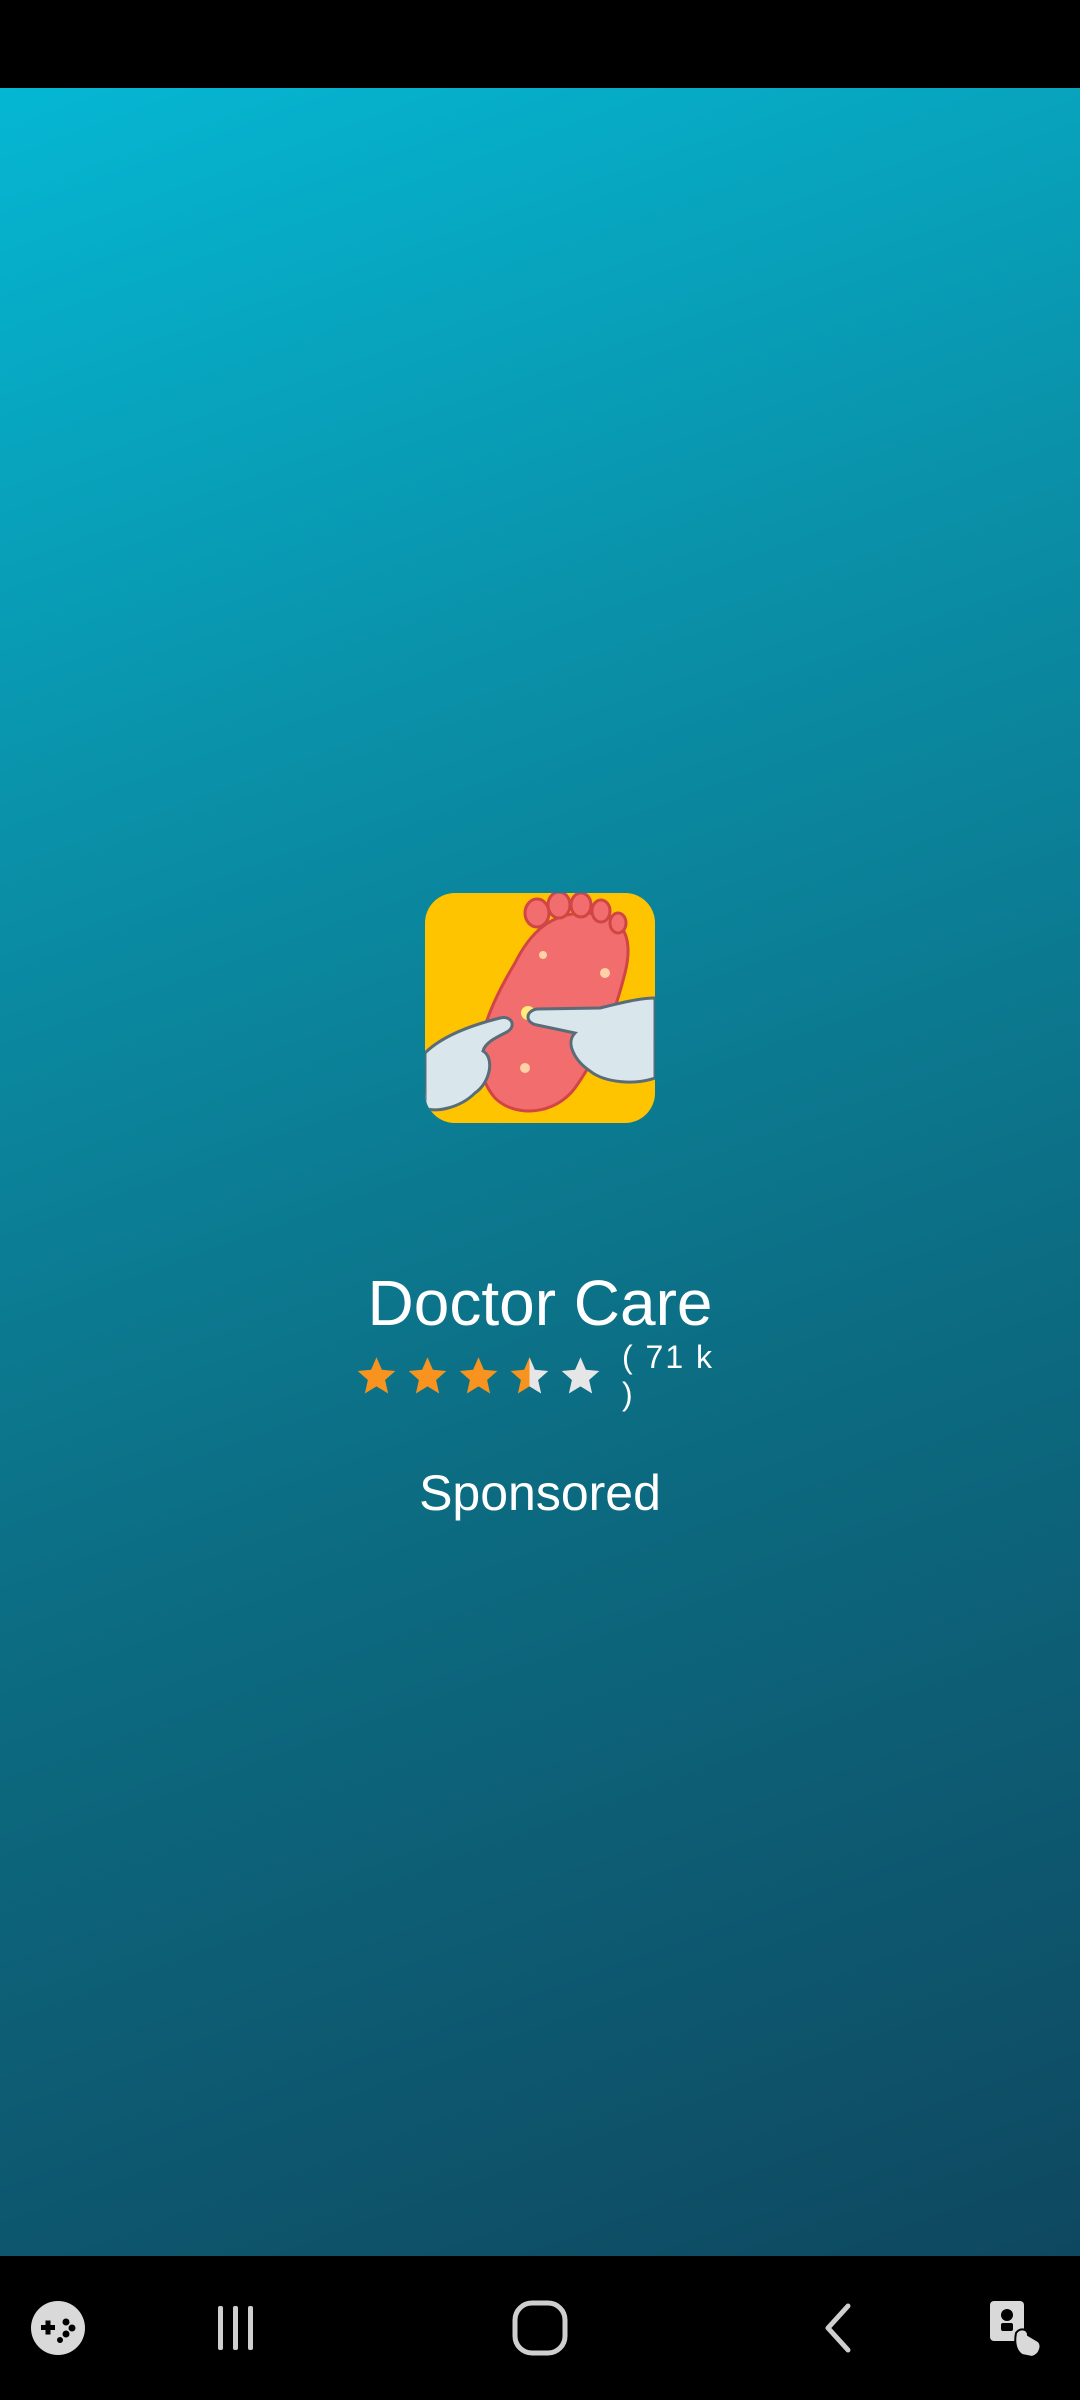 This screenshot has width=1080, height=2400. I want to click on recent-apps-button, so click(236, 2328).